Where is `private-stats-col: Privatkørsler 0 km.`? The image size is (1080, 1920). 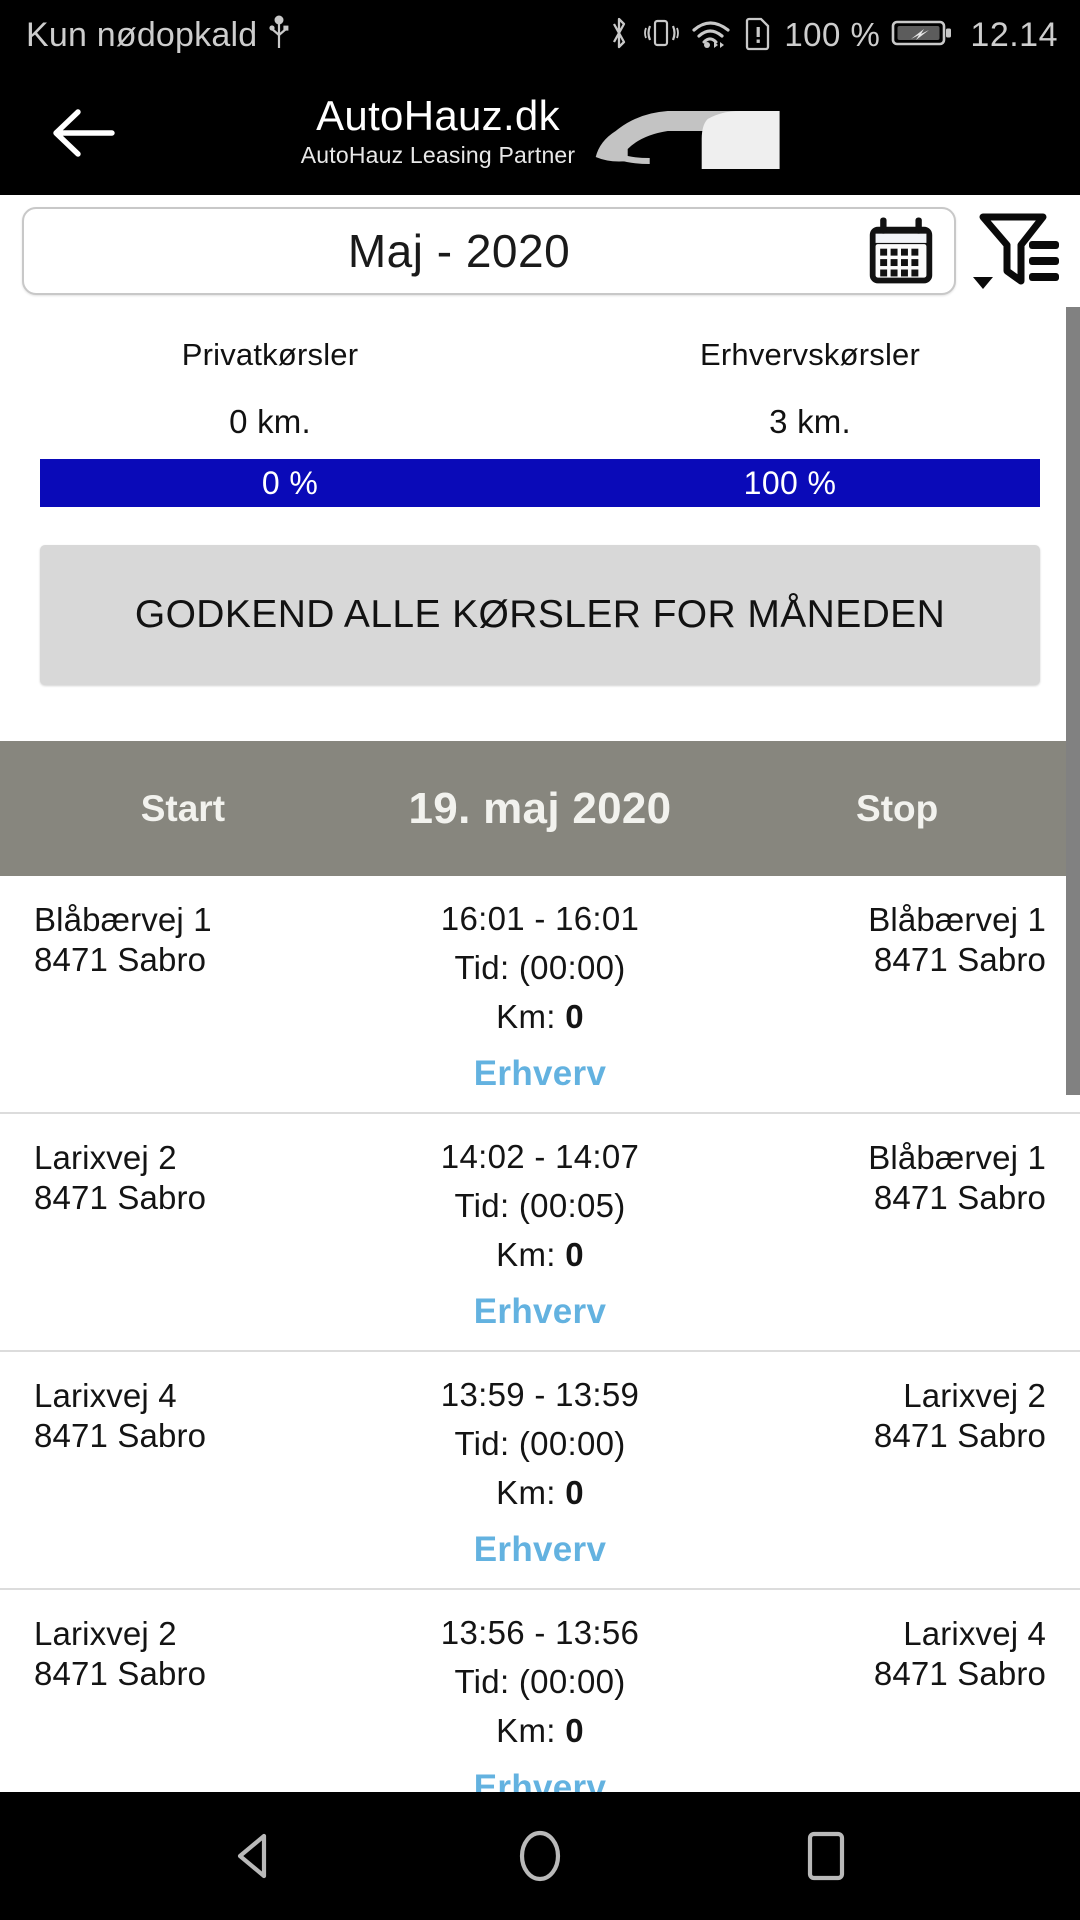
private-stats-col: Privatkørsler 0 km. is located at coordinates (270, 389).